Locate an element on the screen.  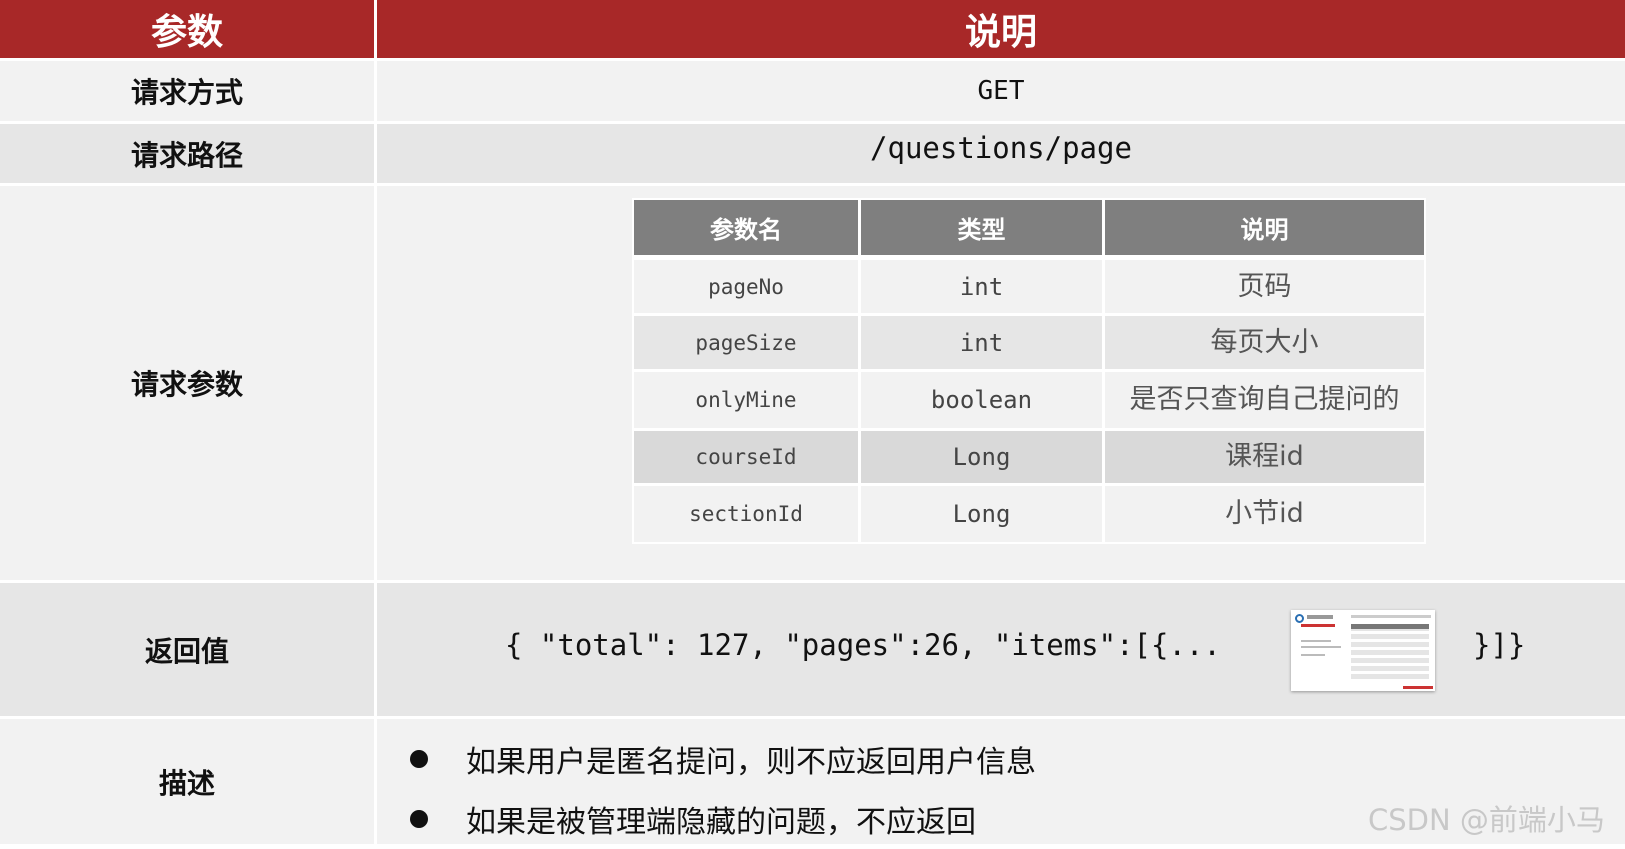
list-item: 如果是被管理端隐藏的问题，不应返回 is located at coordinates (718, 819).